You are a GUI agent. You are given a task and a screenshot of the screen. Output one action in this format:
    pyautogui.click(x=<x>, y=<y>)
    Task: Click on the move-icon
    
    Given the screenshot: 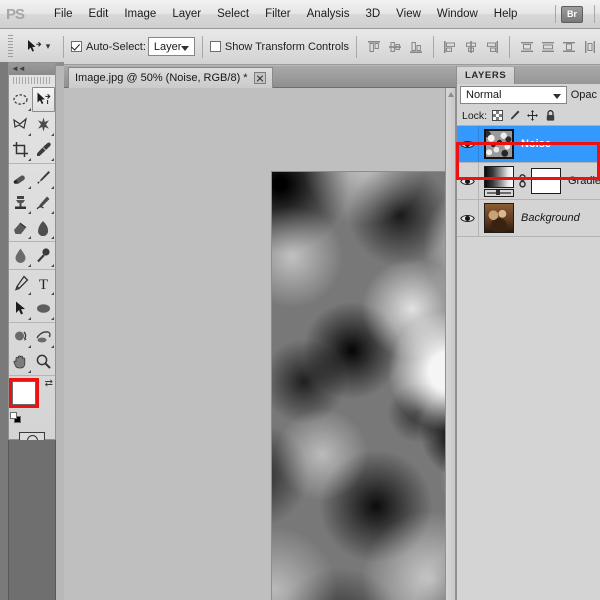 What is the action you would take?
    pyautogui.click(x=44, y=98)
    